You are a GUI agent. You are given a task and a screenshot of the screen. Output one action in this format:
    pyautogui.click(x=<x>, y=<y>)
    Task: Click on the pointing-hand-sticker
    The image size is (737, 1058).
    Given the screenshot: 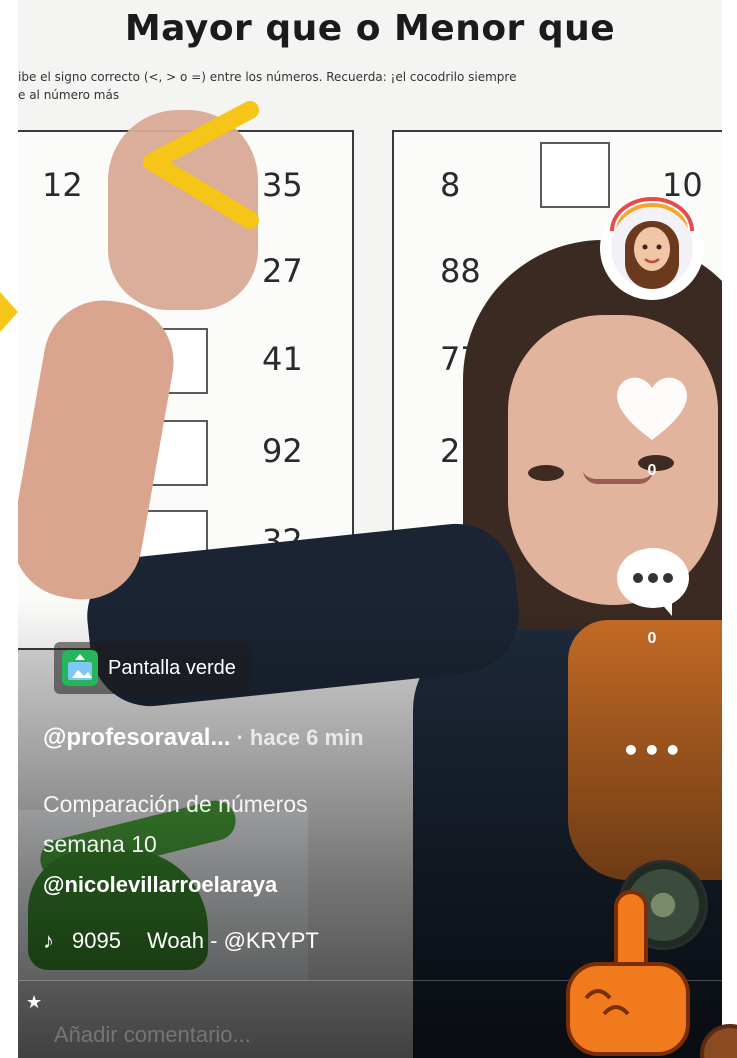 What is the action you would take?
    pyautogui.click(x=628, y=973)
    